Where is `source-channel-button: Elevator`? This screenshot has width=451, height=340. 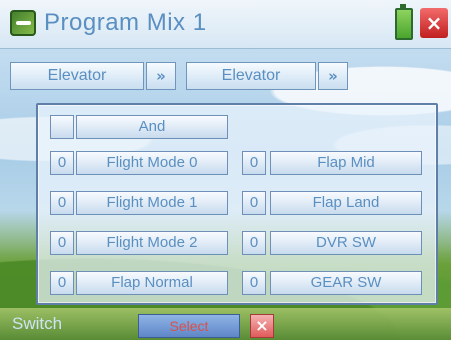 source-channel-button: Elevator is located at coordinates (77, 76).